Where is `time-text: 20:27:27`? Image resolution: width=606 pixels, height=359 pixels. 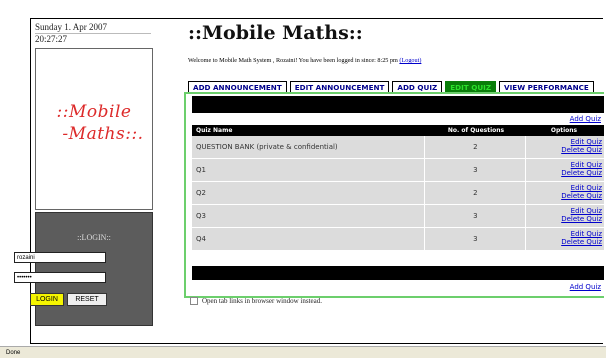 time-text: 20:27:27 is located at coordinates (93, 39).